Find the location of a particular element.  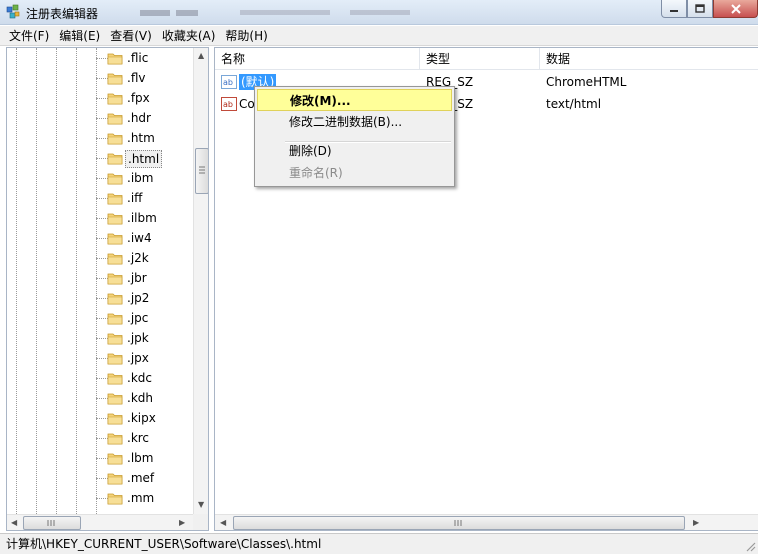

tree-item: .jpc is located at coordinates (100, 318).